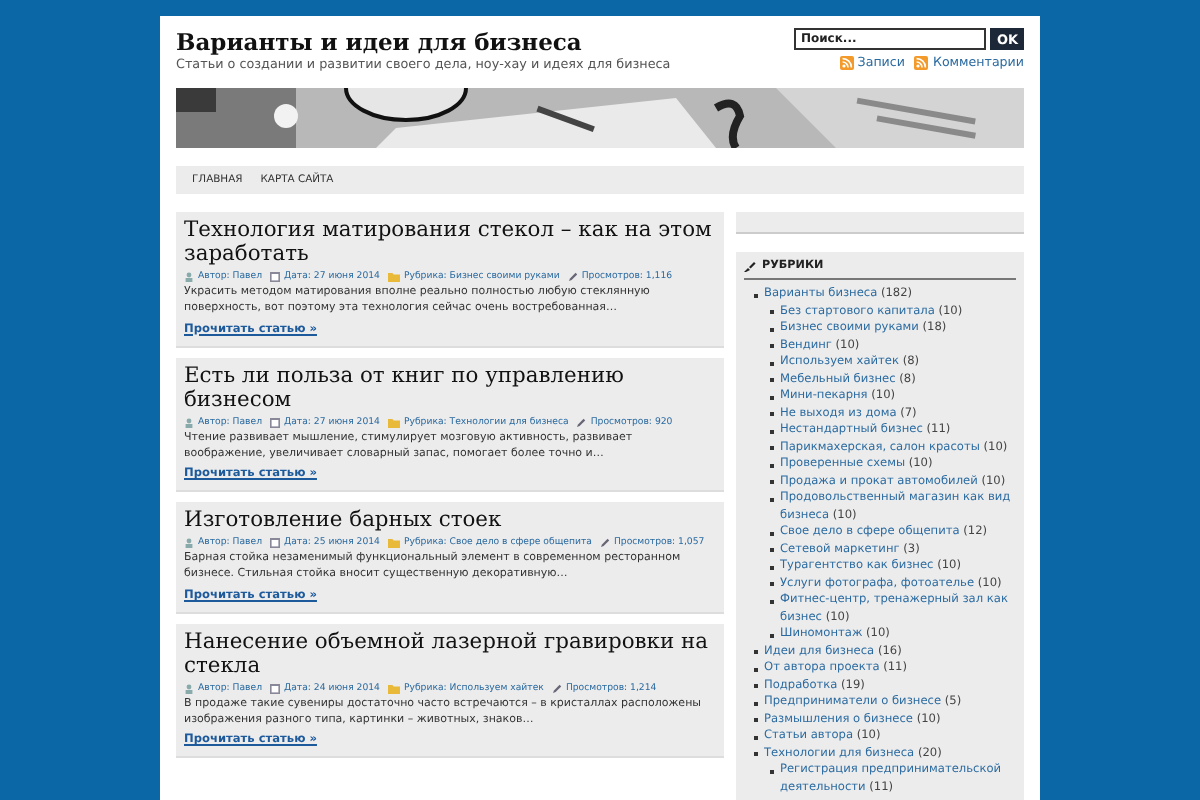 The width and height of the screenshot is (1200, 800). What do you see at coordinates (380, 42) in the screenshot?
I see `site-title: Варианты и идеи для бизнеса` at bounding box center [380, 42].